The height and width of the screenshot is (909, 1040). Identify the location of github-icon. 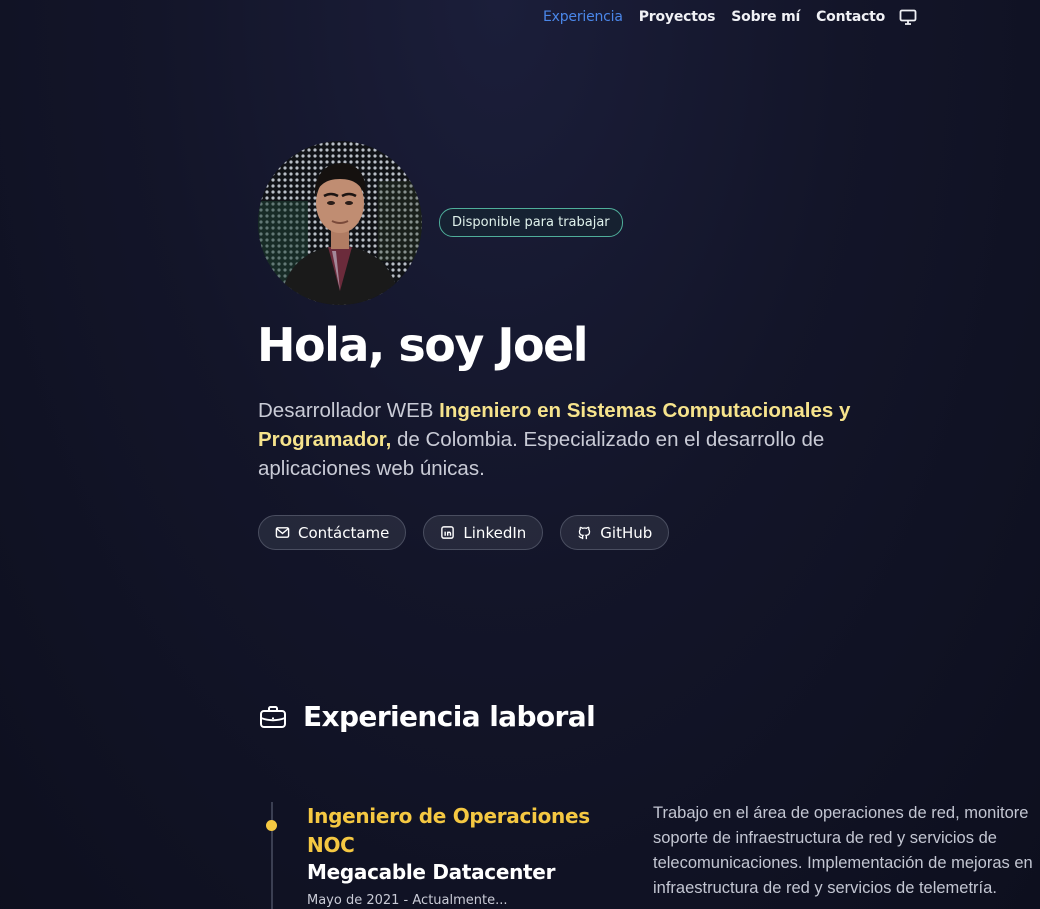
(584, 533).